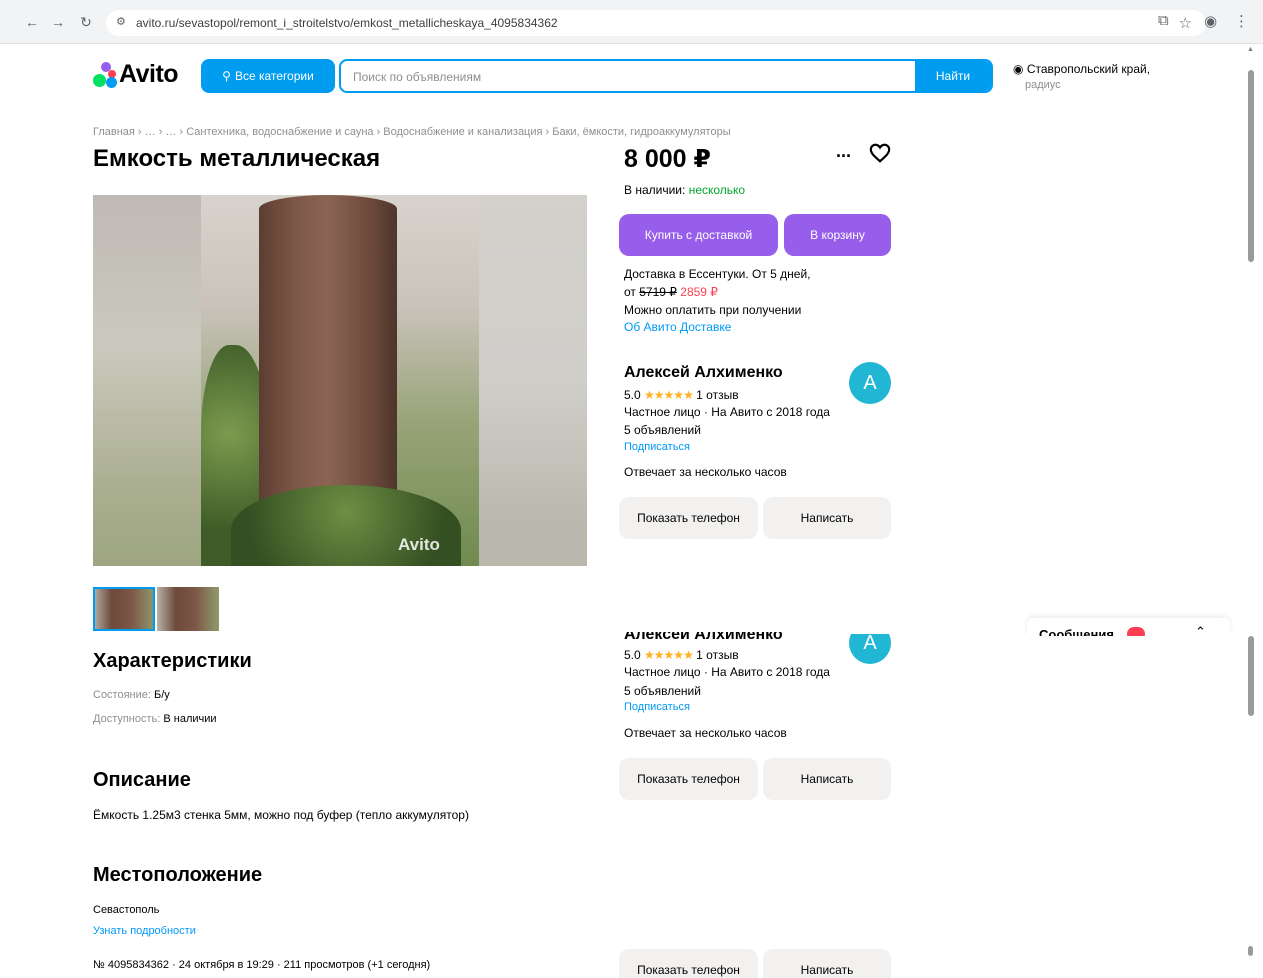  I want to click on reviews-count: 1 отзыв, so click(717, 395).